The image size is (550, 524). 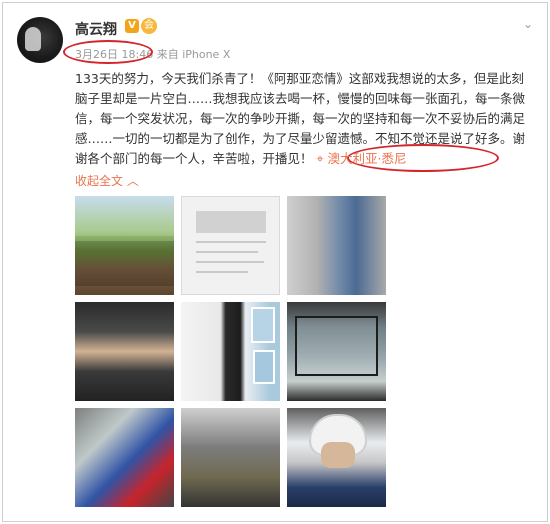 I want to click on image-monitor-photo, so click(x=336, y=351).